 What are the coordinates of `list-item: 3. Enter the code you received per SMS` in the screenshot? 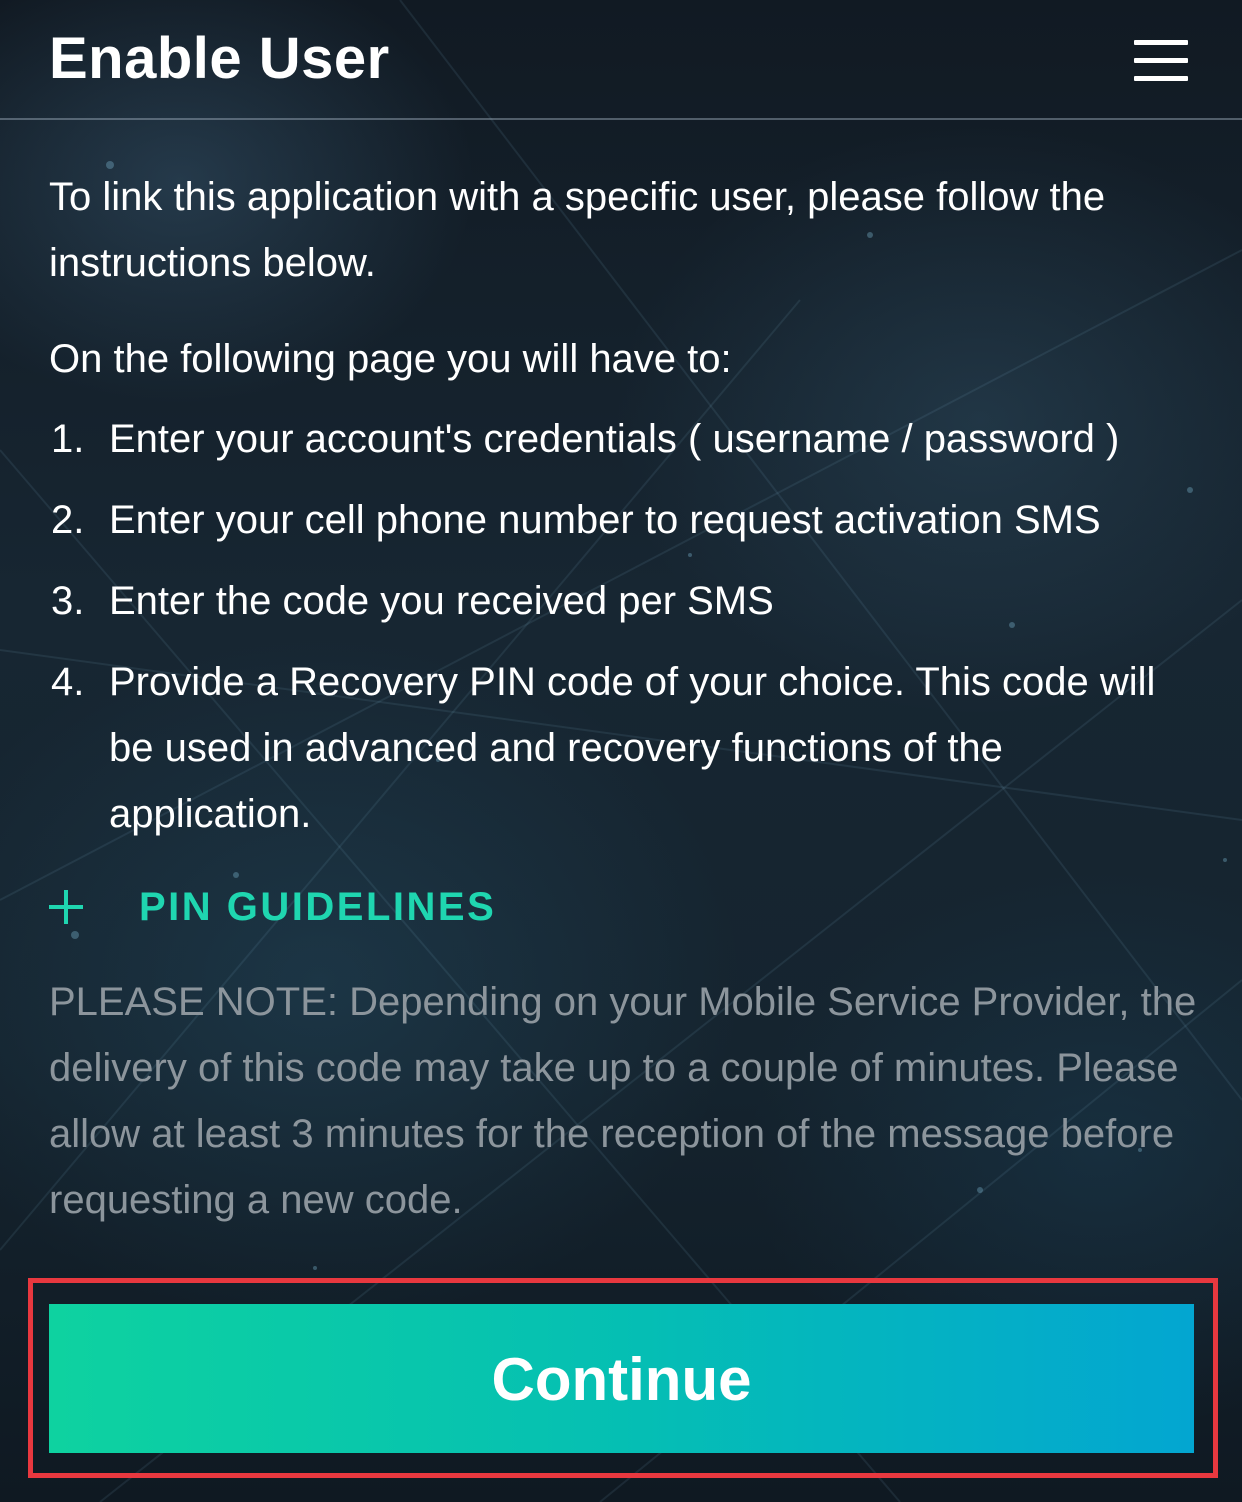 It's located at (629, 601).